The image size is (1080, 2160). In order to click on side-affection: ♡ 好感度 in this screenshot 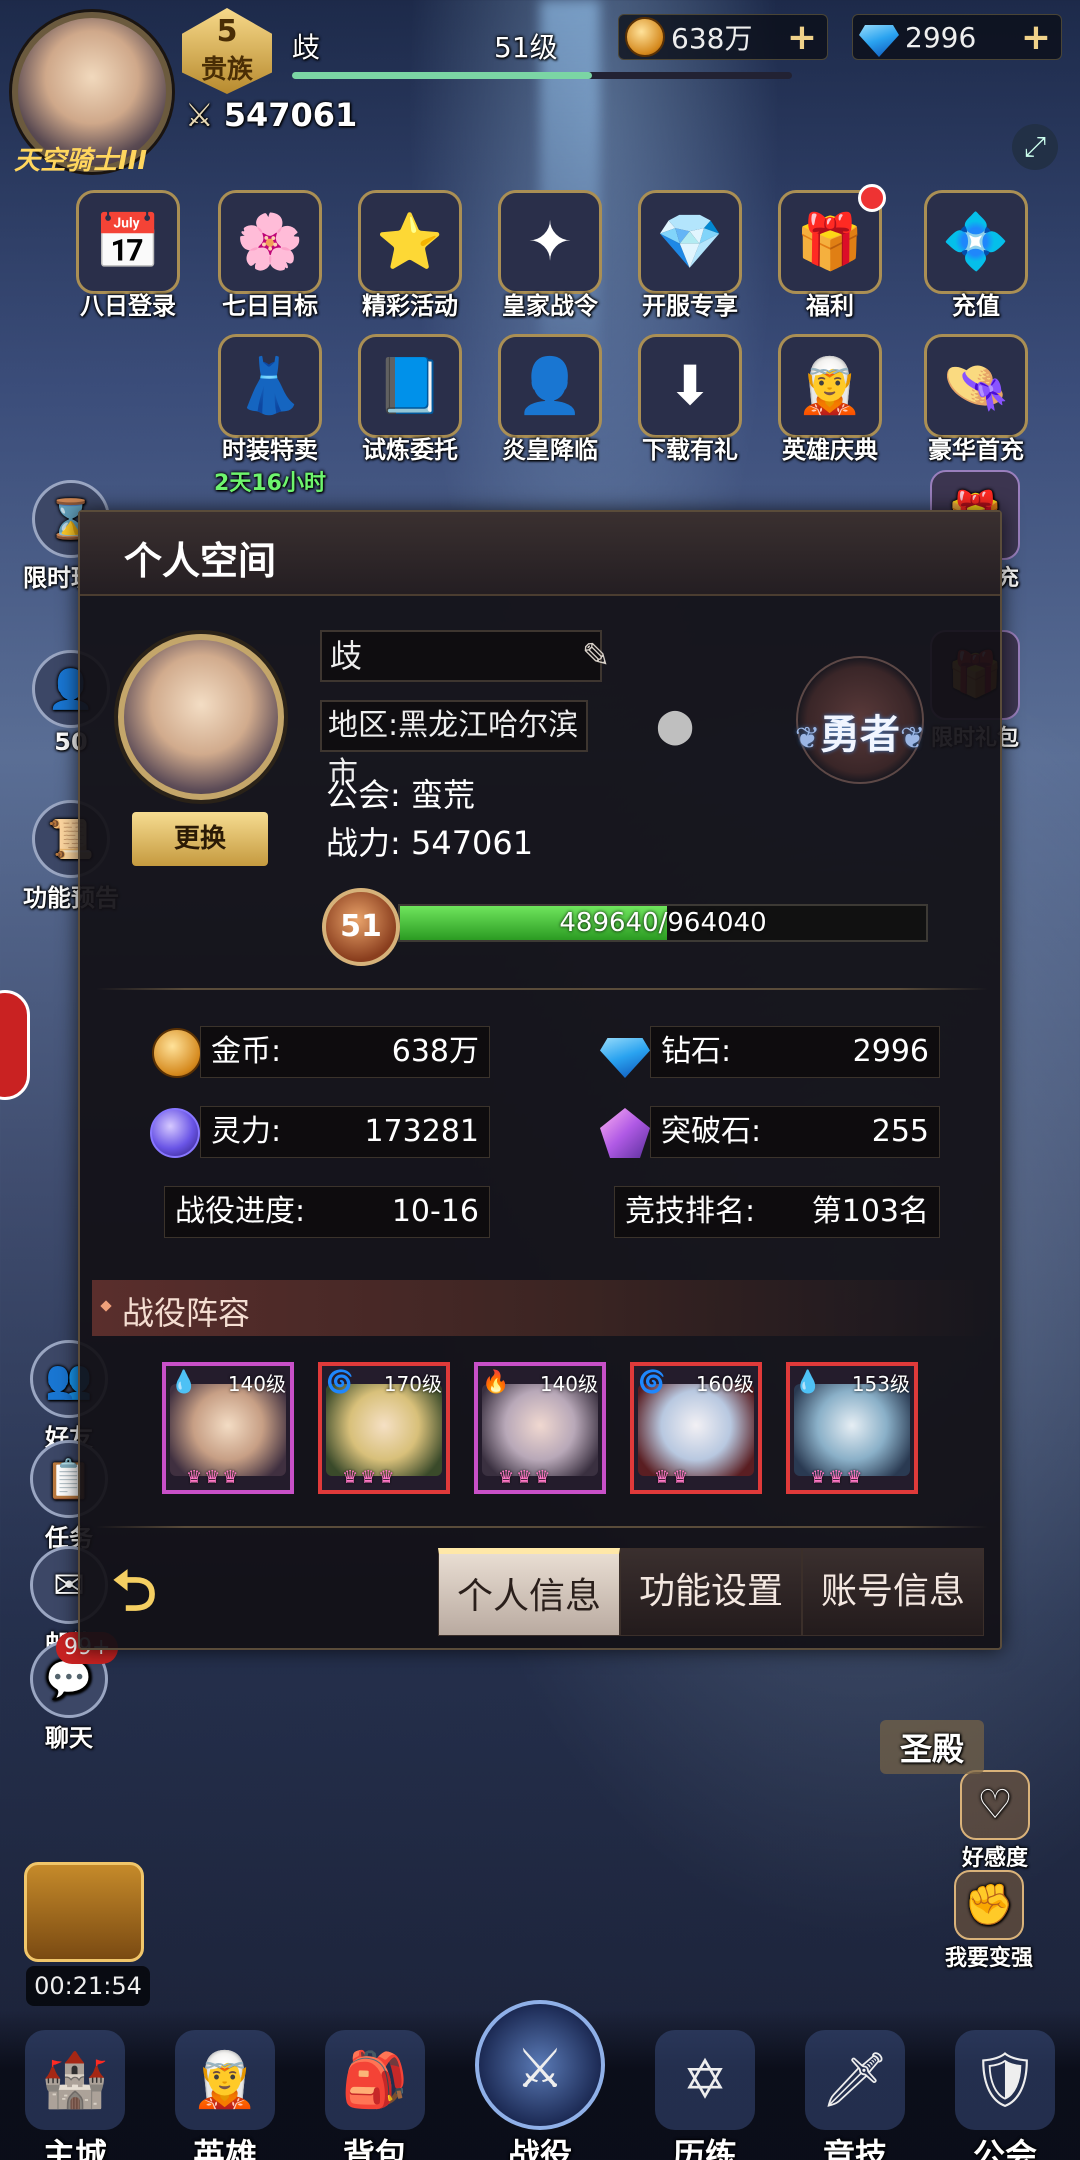, I will do `click(995, 1821)`.